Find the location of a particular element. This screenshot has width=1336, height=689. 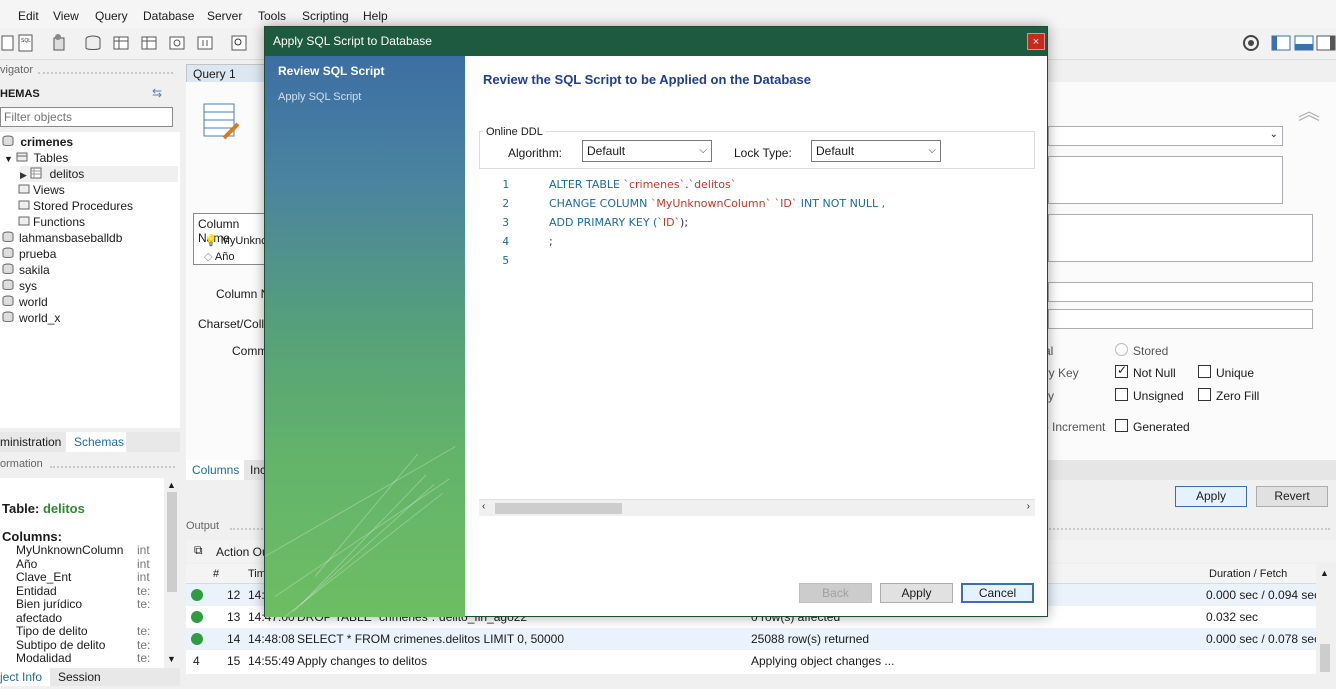

tree-folder-functions: Functions is located at coordinates (51, 222).